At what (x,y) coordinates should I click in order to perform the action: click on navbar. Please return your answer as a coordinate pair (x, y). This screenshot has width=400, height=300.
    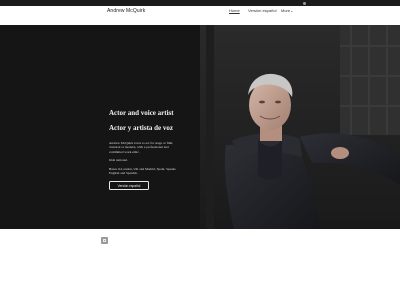
    Looking at the image, I should click on (200, 15).